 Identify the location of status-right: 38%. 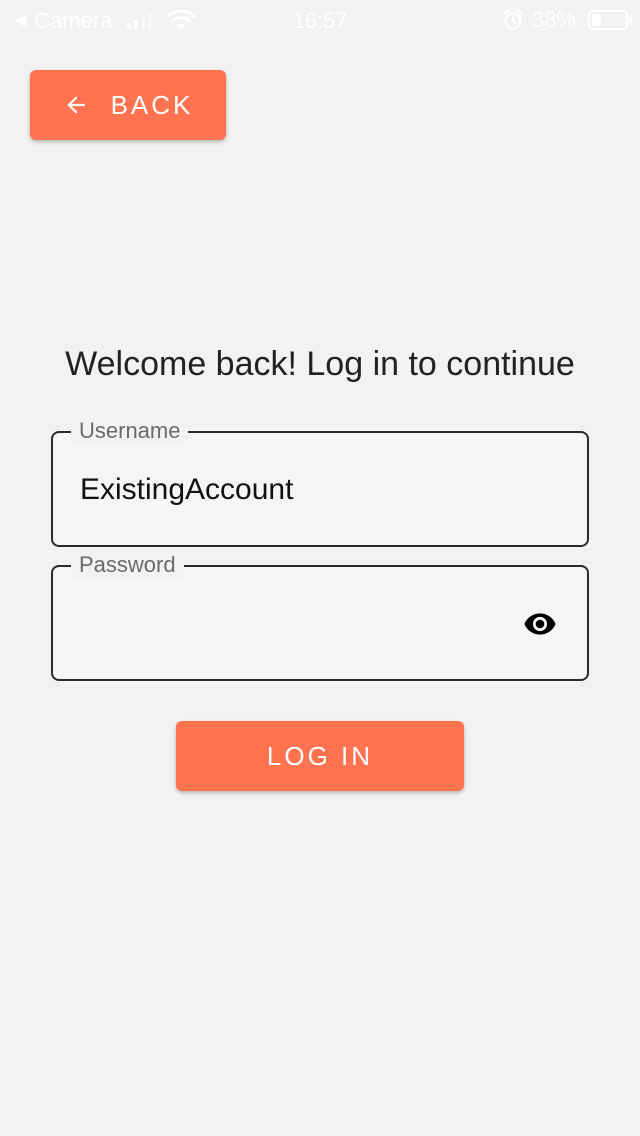
(567, 20).